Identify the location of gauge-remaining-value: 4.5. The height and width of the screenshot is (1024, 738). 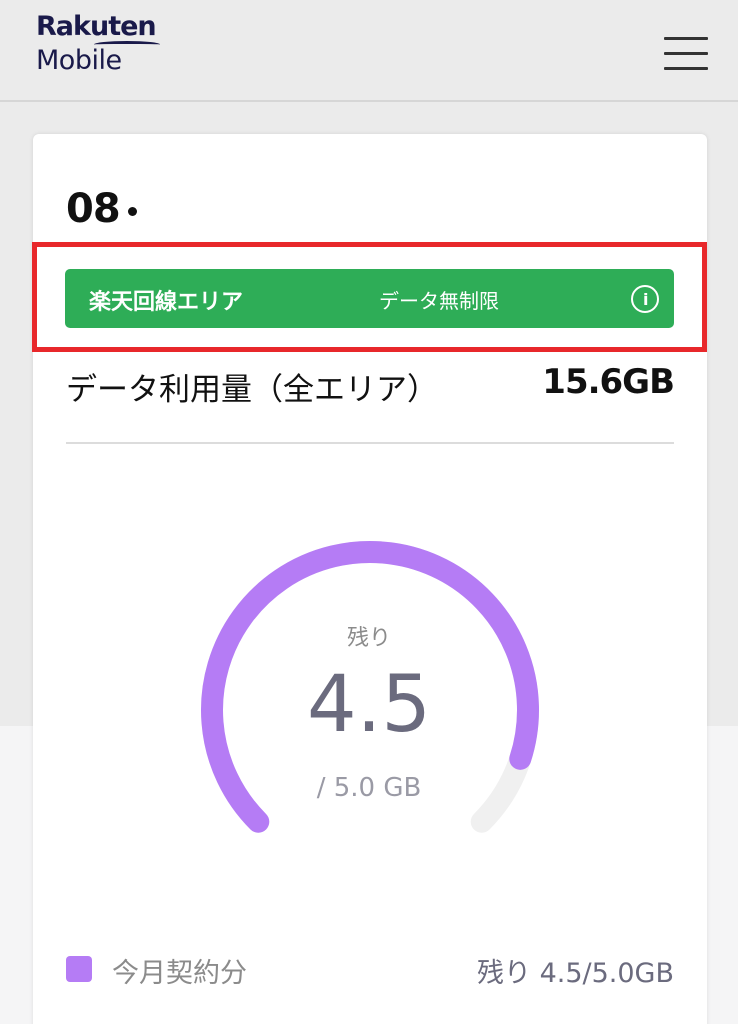
(369, 705).